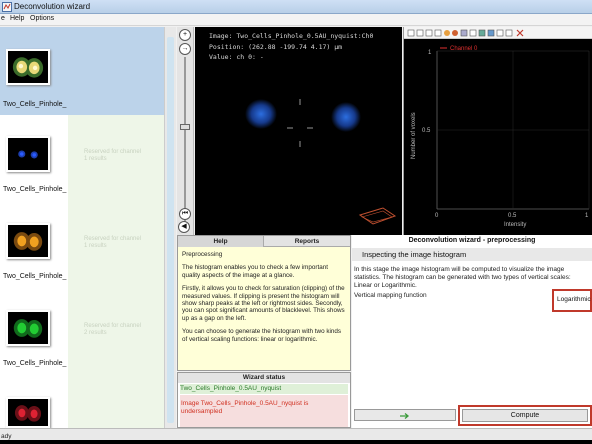 The image size is (592, 444). I want to click on menu-help: Help, so click(17, 18).